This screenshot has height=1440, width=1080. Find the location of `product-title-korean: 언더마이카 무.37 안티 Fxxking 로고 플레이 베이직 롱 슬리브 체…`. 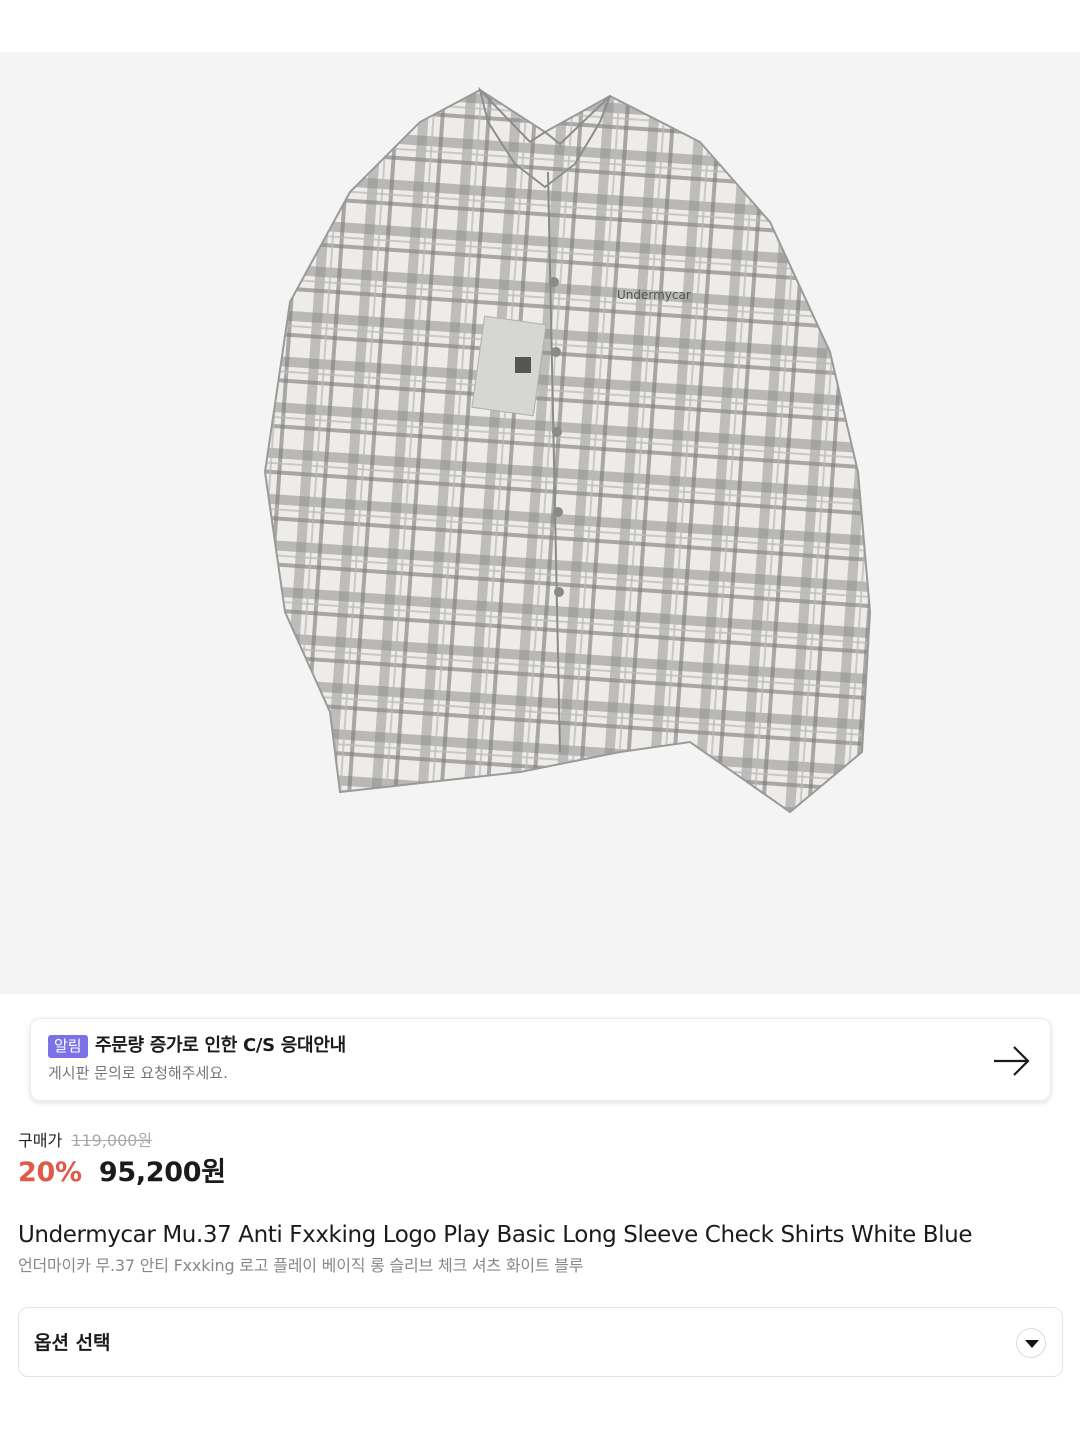

product-title-korean: 언더마이카 무.37 안티 Fxxking 로고 플레이 베이직 롱 슬리브 체… is located at coordinates (301, 1265).